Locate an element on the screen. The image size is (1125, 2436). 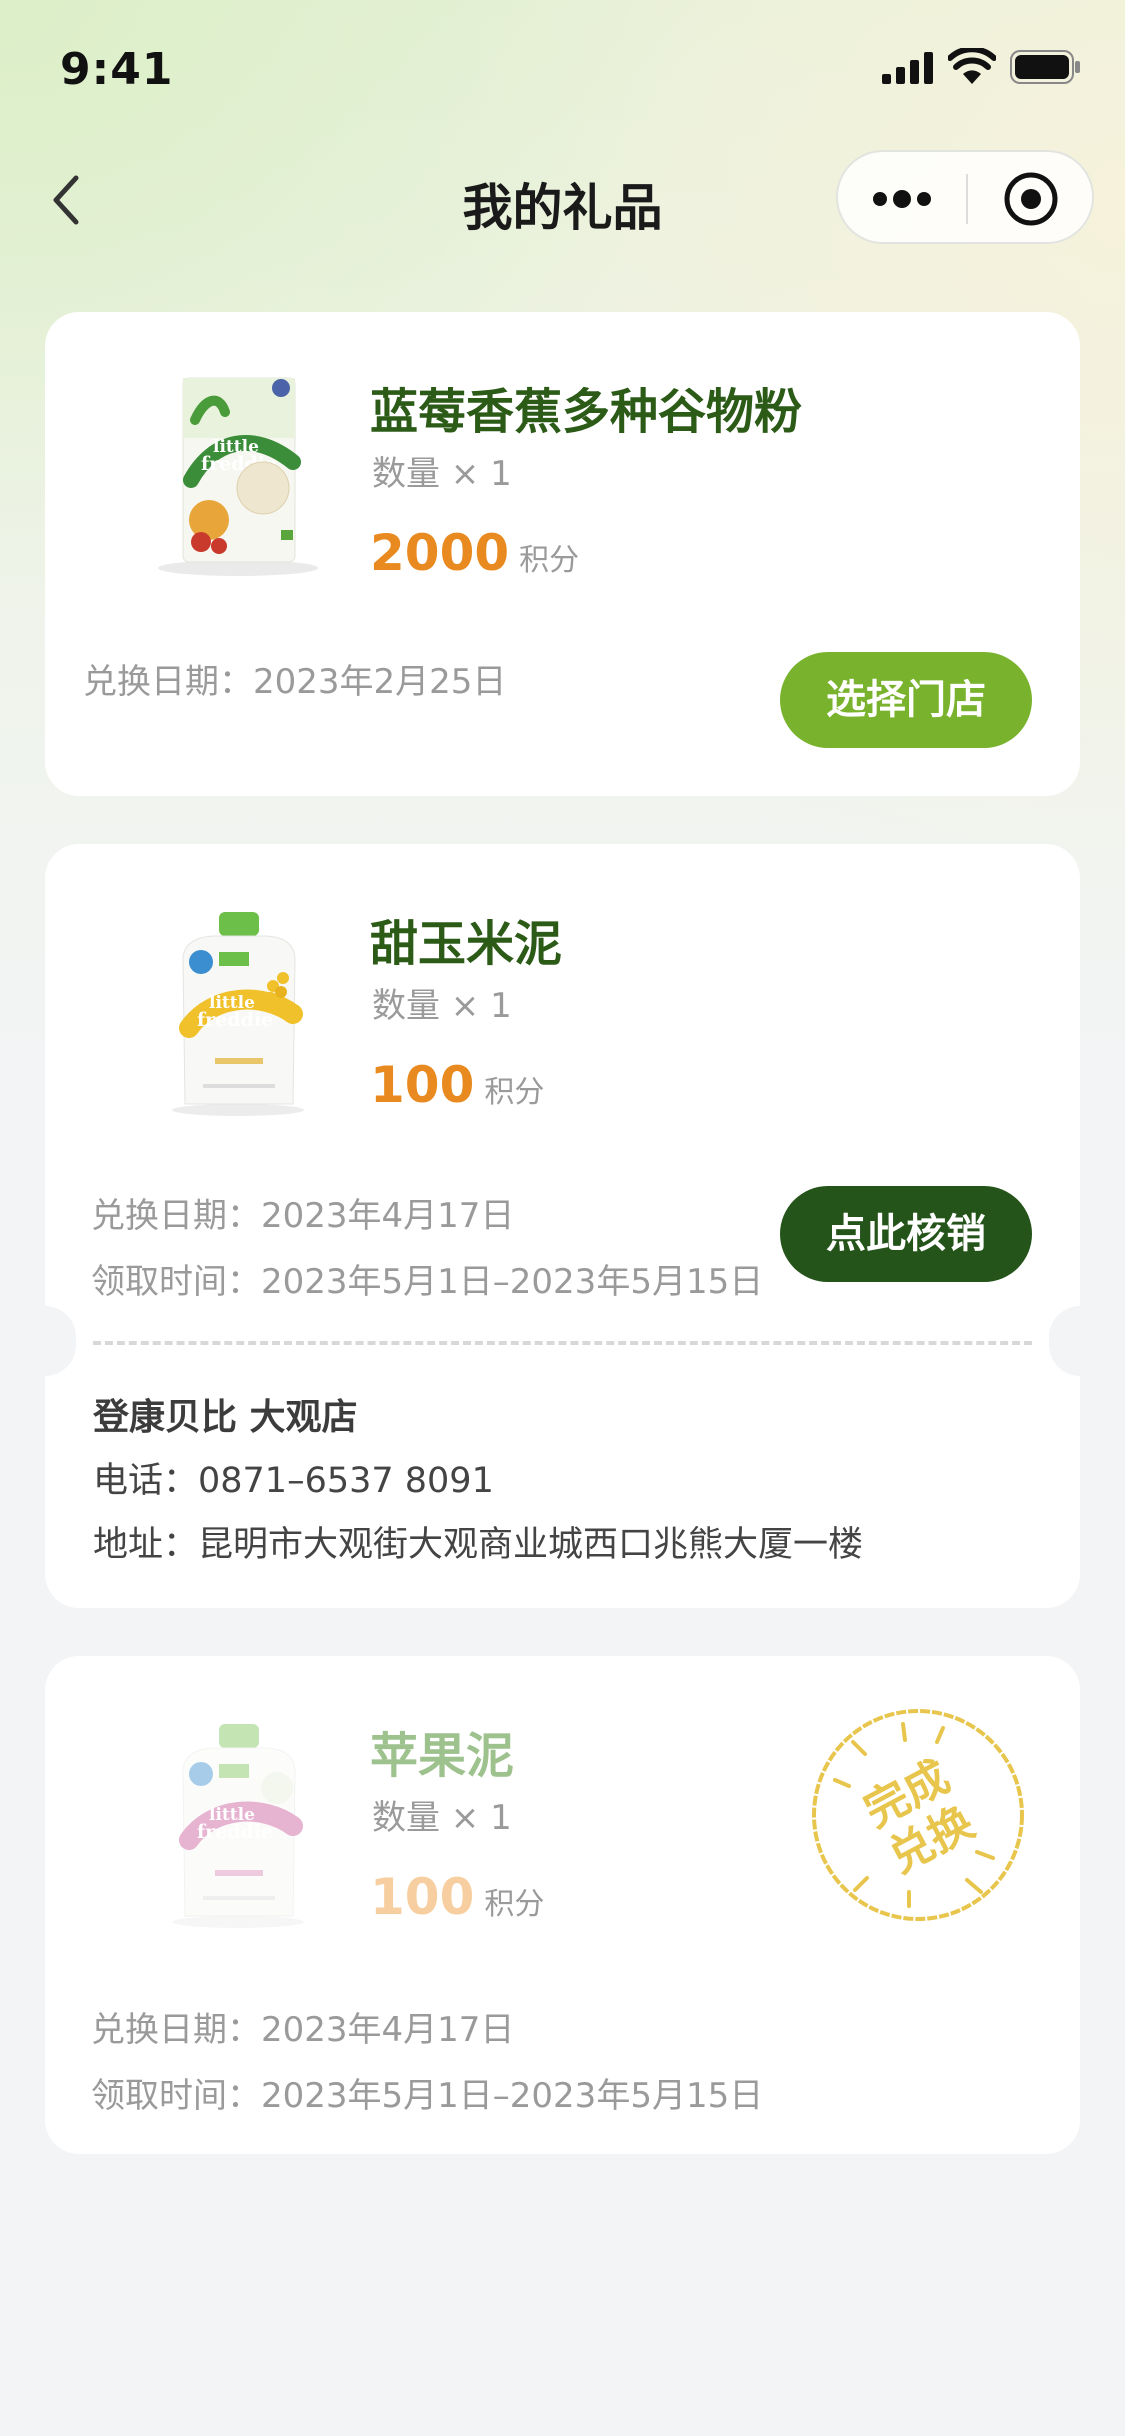
points-value: 2000 is located at coordinates (440, 553).